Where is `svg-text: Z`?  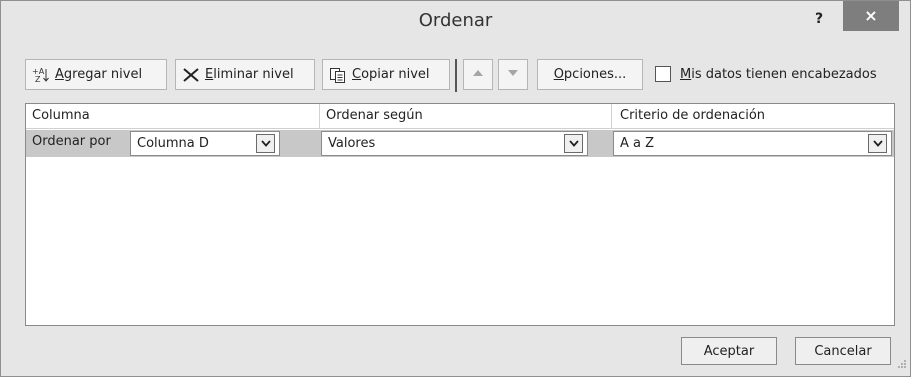
svg-text: Z is located at coordinates (38, 79).